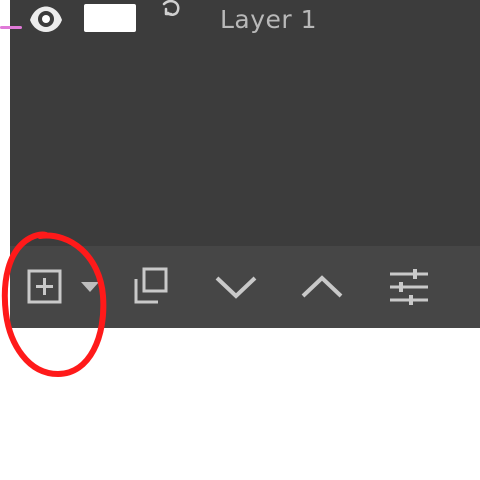  Describe the element at coordinates (110, 18) in the screenshot. I see `layer-thumbnail` at that location.